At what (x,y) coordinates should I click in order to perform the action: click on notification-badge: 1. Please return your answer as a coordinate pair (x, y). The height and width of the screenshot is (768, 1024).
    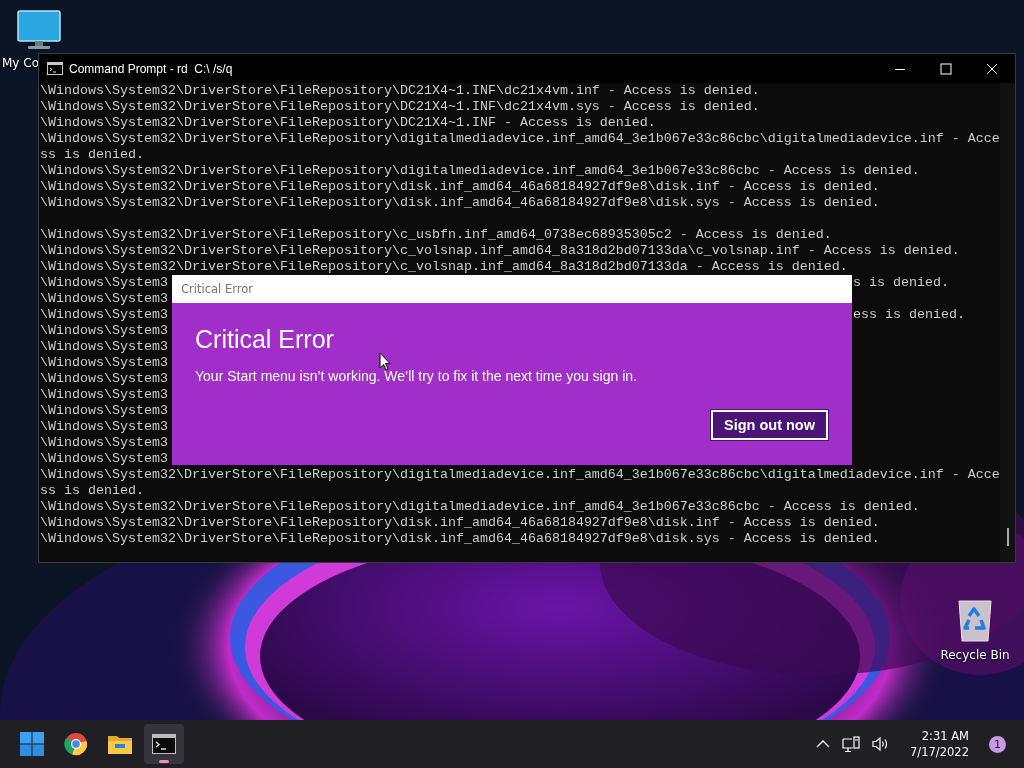
    Looking at the image, I should click on (997, 744).